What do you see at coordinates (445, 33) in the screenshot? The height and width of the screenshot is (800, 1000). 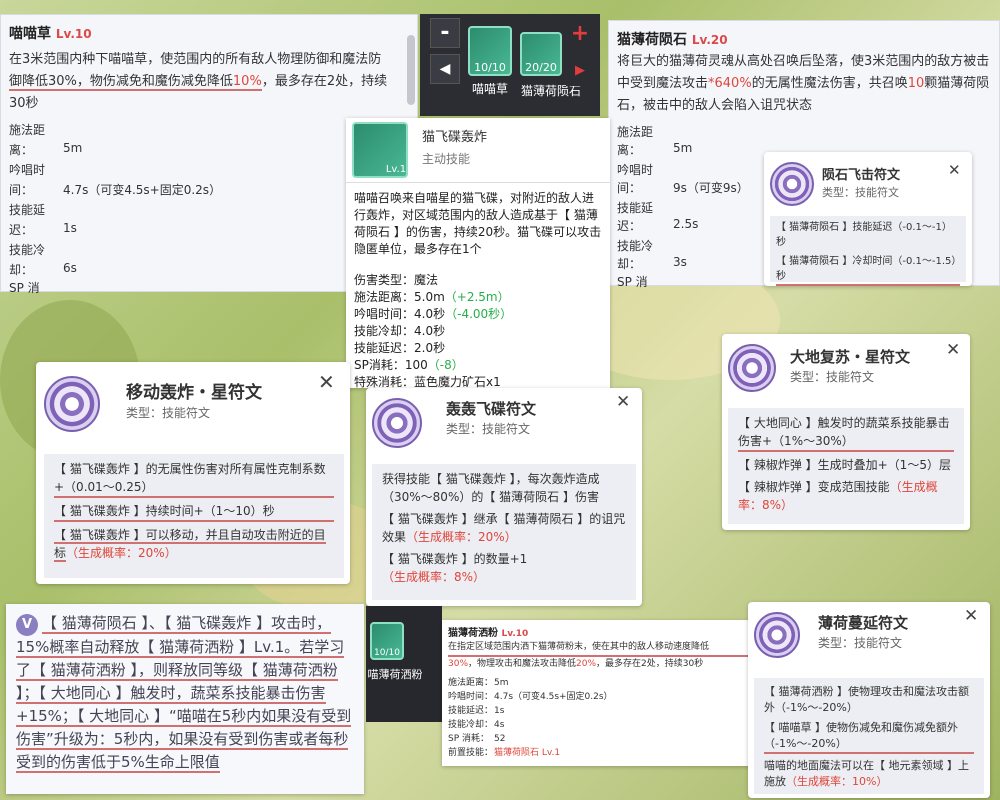 I see `minus-button: -` at bounding box center [445, 33].